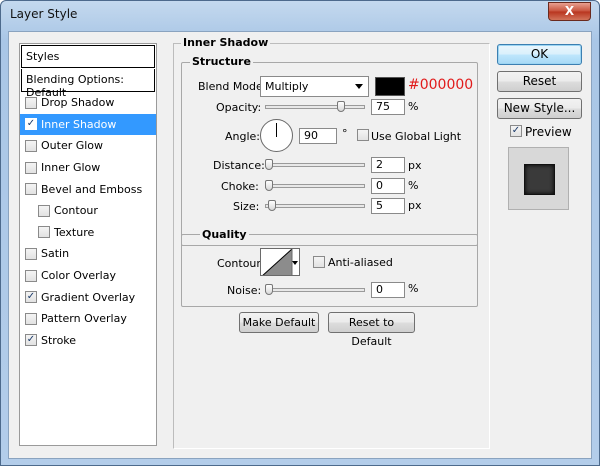  What do you see at coordinates (415, 165) in the screenshot?
I see `distance-unit: px` at bounding box center [415, 165].